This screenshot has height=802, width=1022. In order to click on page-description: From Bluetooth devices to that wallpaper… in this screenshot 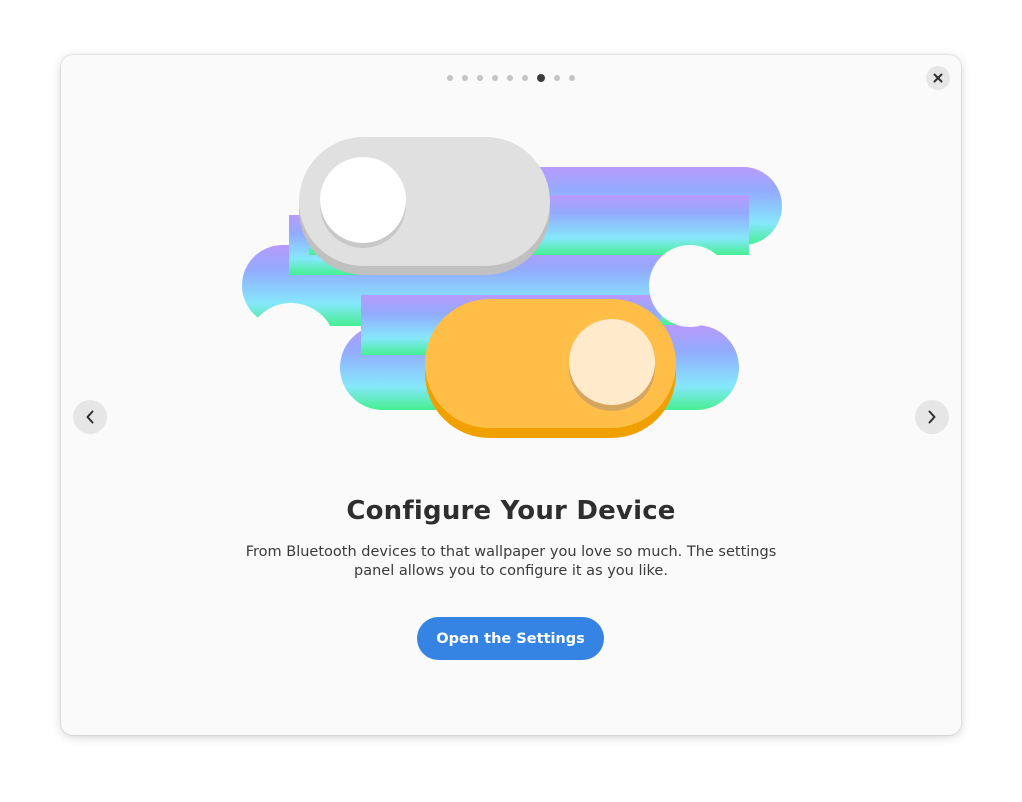, I will do `click(511, 561)`.